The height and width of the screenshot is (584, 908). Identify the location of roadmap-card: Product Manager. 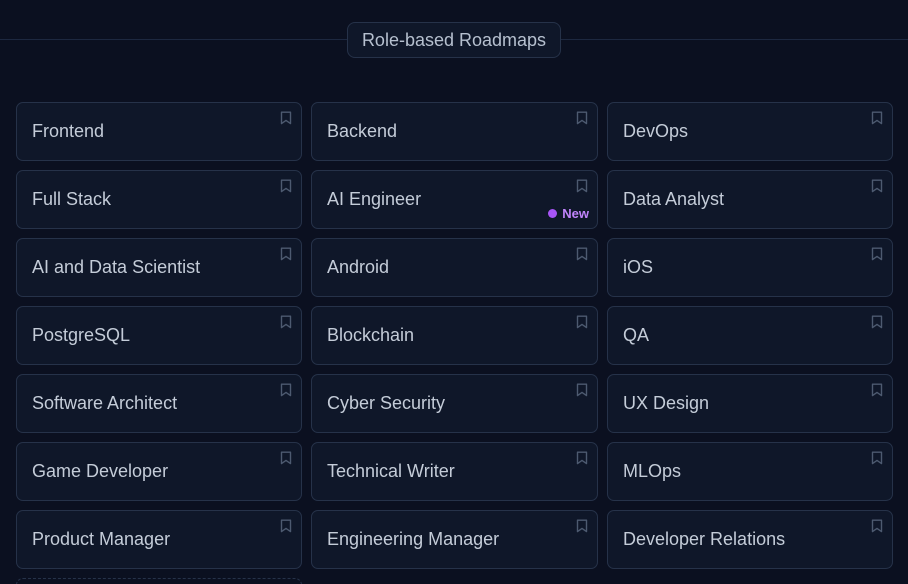
(159, 539).